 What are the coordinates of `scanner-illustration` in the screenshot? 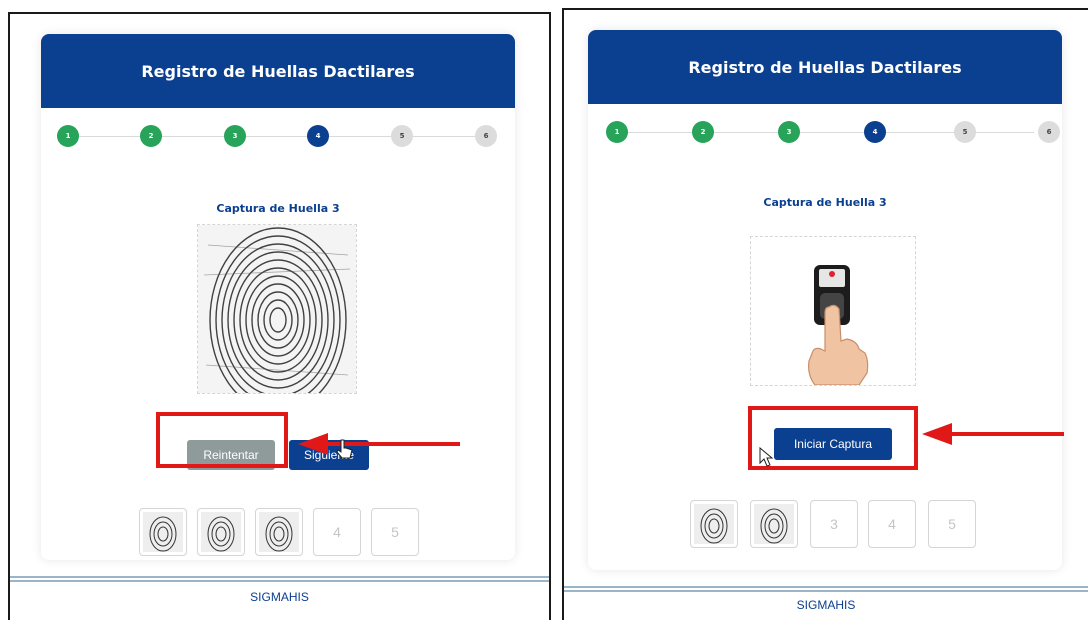 It's located at (833, 311).